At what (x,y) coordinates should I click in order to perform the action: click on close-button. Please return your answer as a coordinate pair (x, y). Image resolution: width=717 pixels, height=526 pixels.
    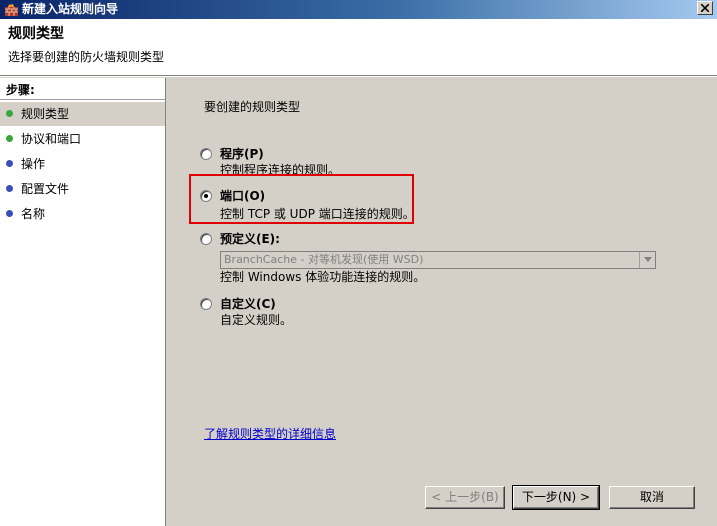
    Looking at the image, I should click on (705, 8).